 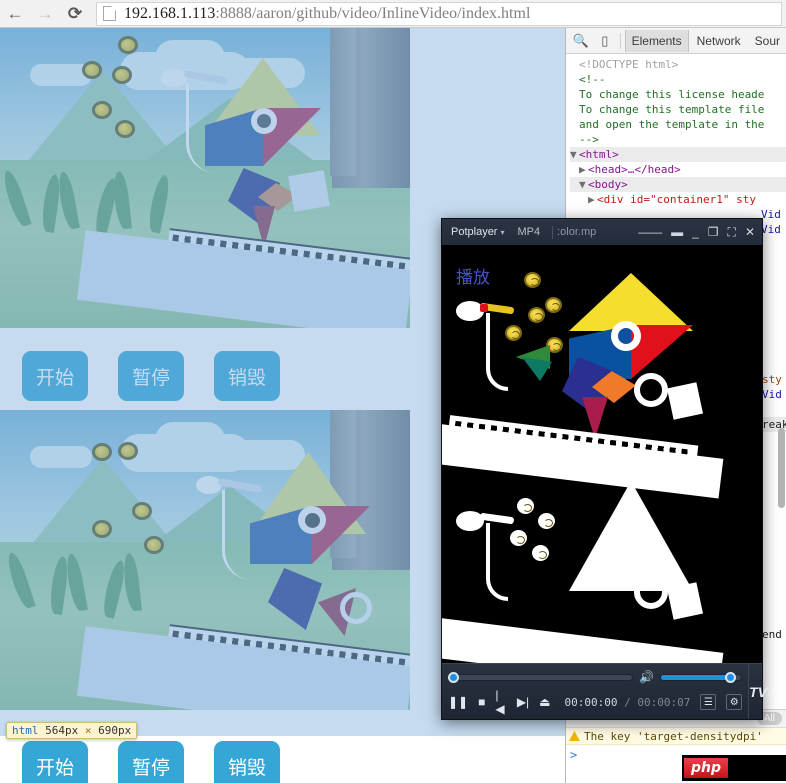 What do you see at coordinates (25, 730) in the screenshot?
I see `tooltip-tag-name: html` at bounding box center [25, 730].